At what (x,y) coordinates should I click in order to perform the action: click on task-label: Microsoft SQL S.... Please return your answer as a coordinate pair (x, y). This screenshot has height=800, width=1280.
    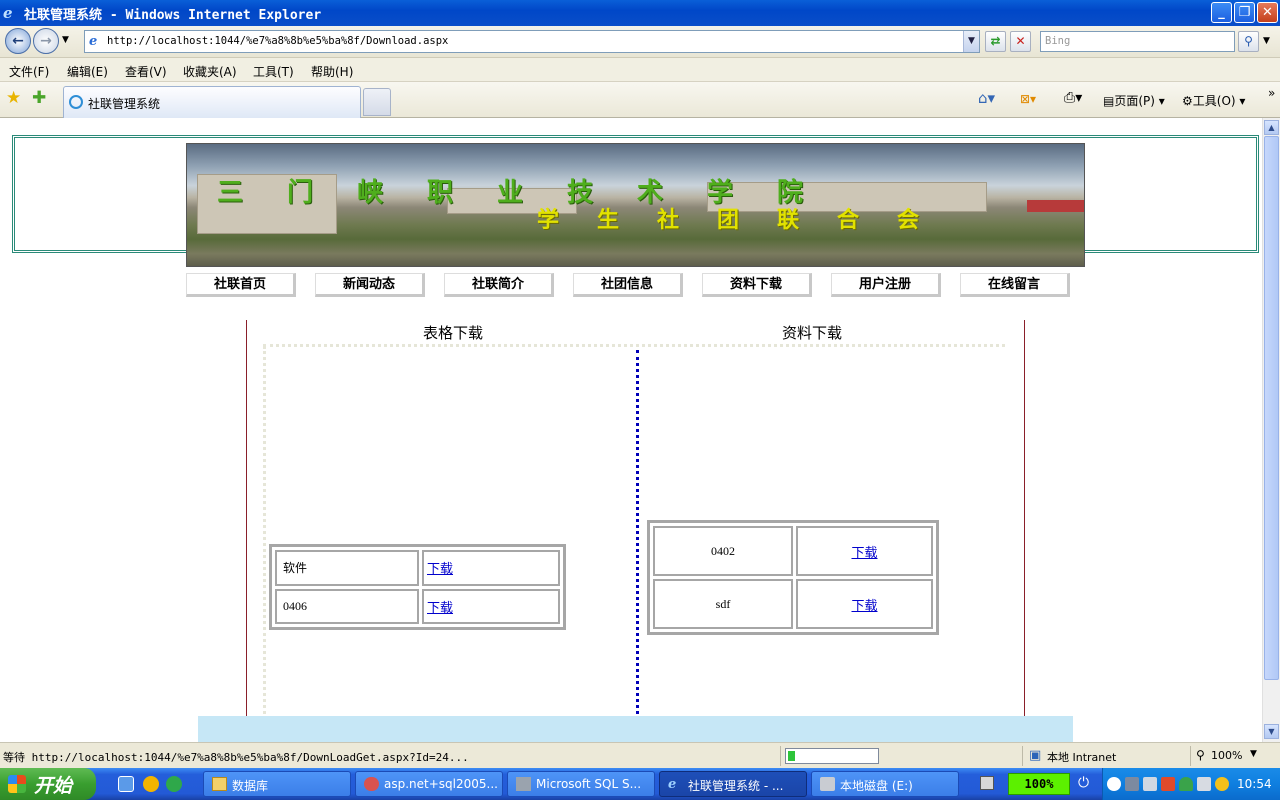
    Looking at the image, I should click on (589, 784).